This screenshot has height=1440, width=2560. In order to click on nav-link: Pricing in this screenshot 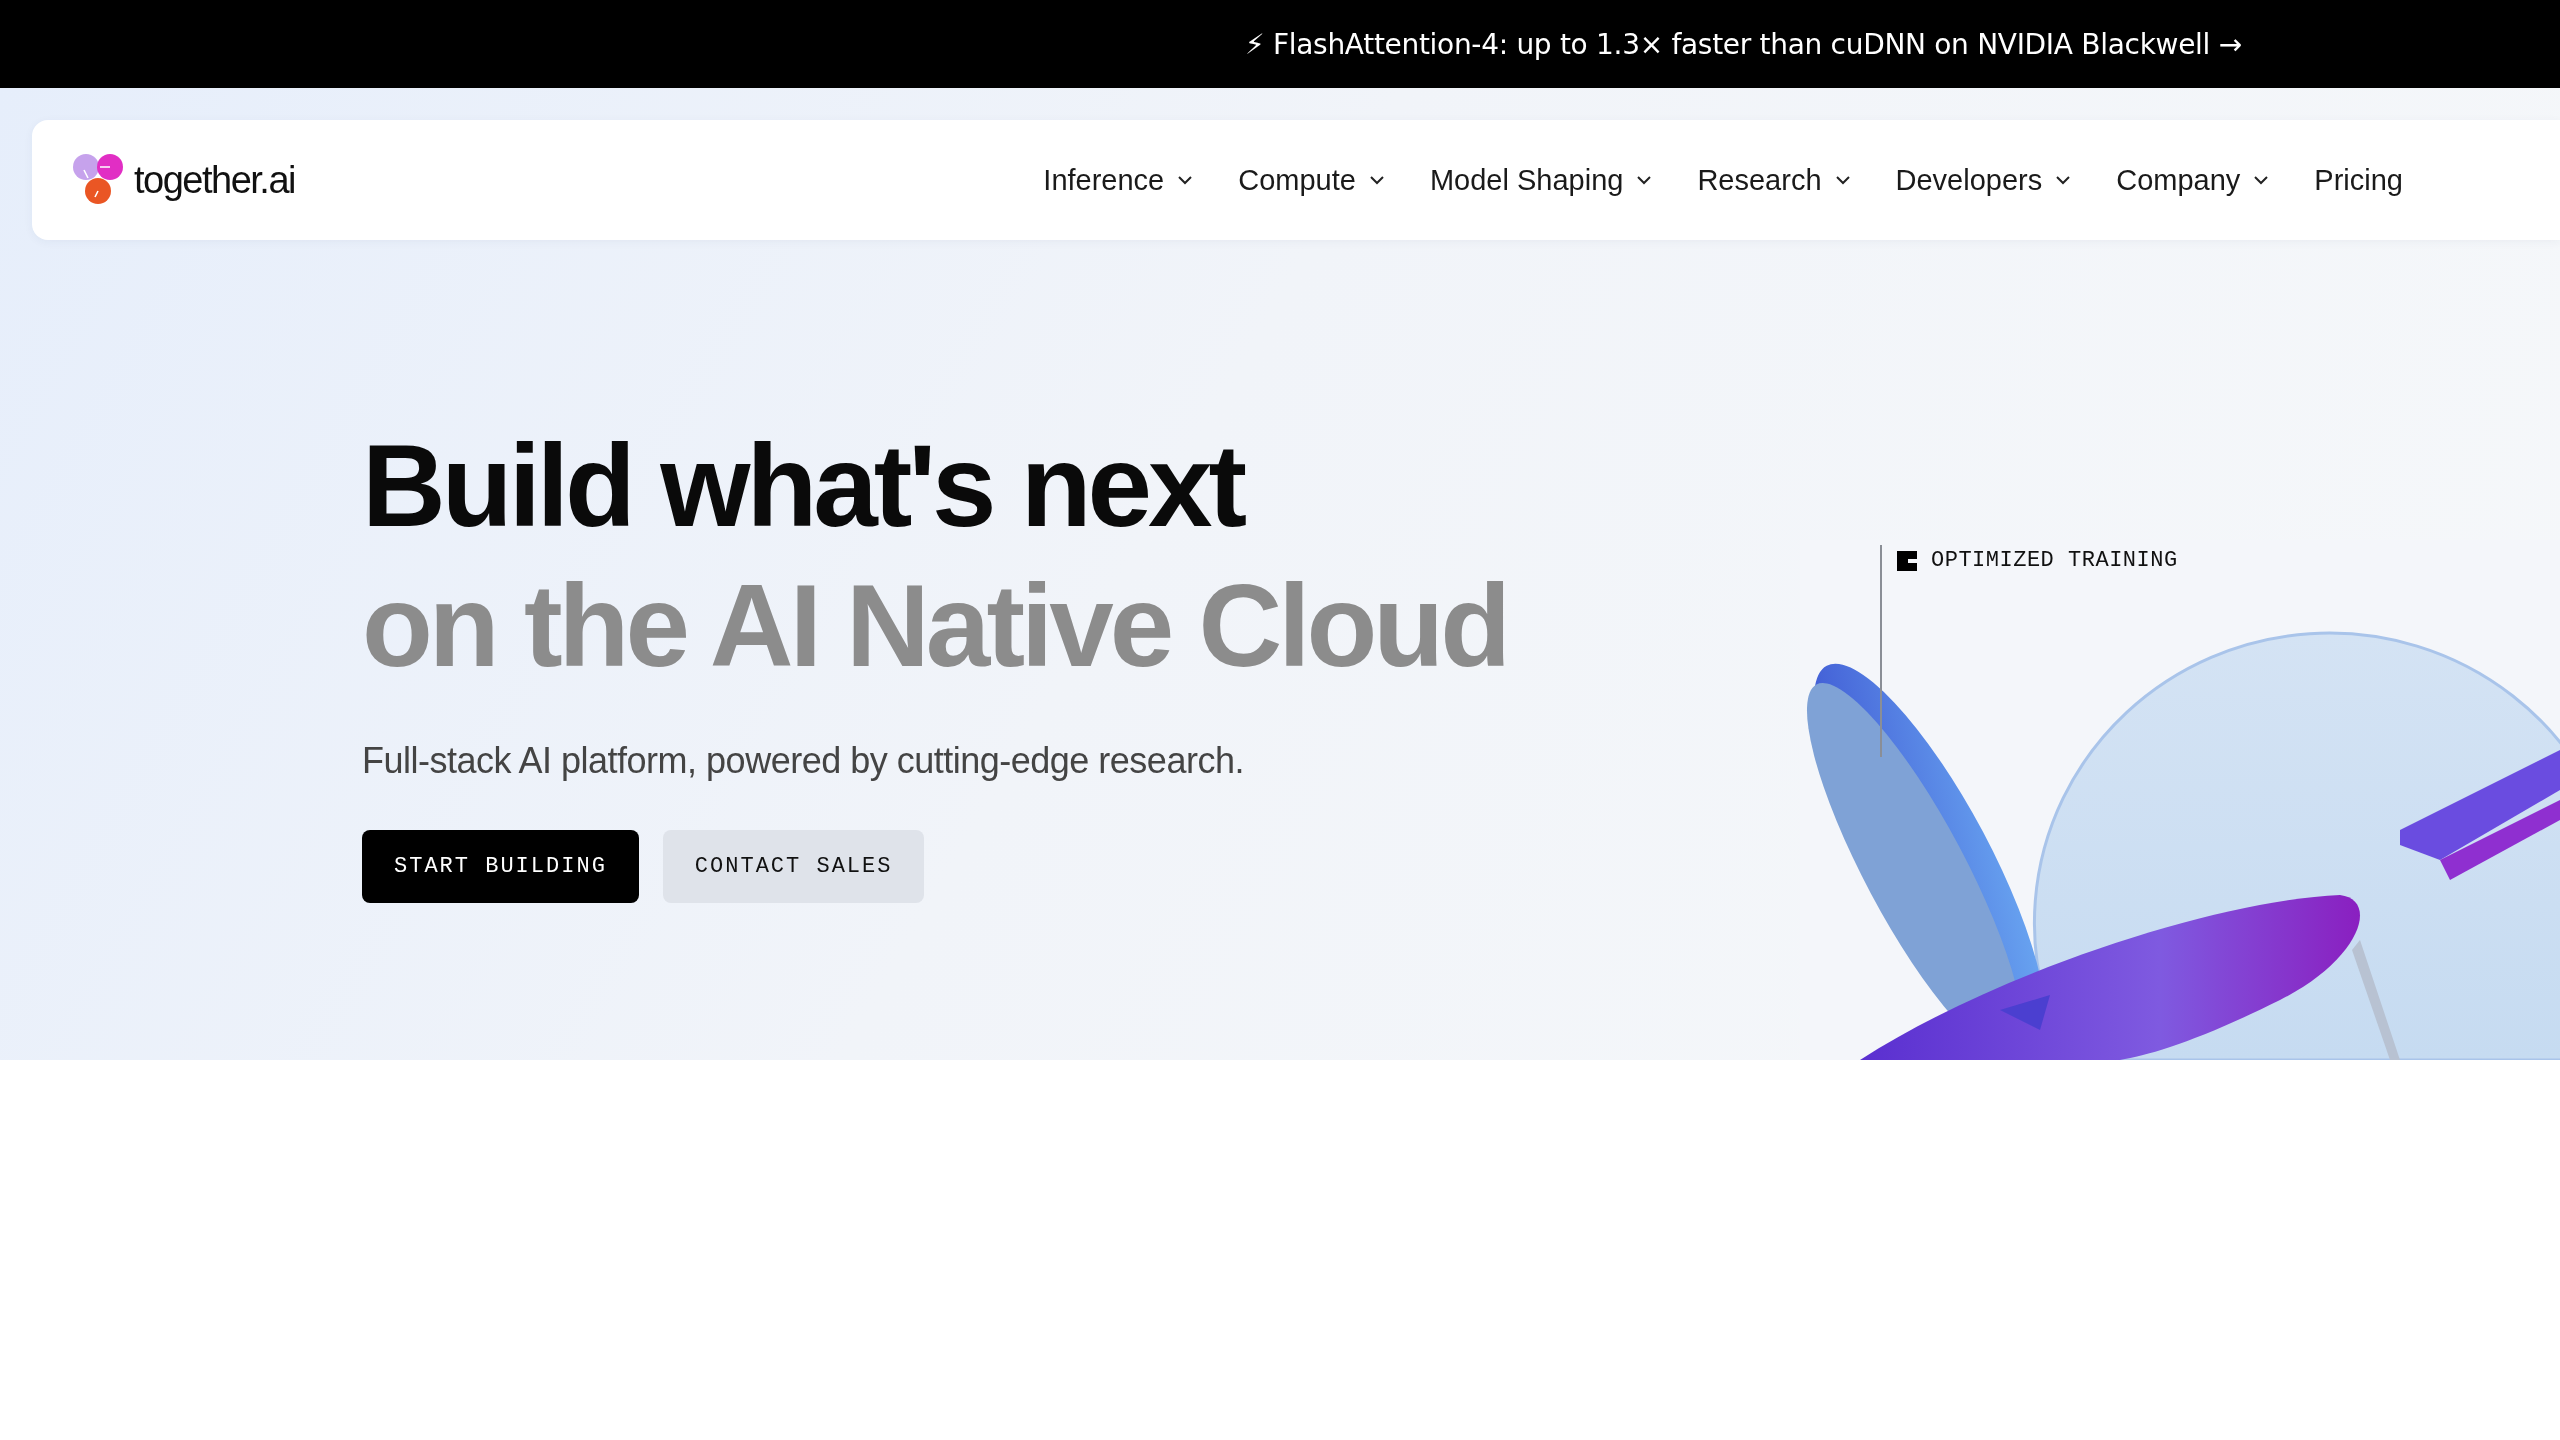, I will do `click(2358, 180)`.